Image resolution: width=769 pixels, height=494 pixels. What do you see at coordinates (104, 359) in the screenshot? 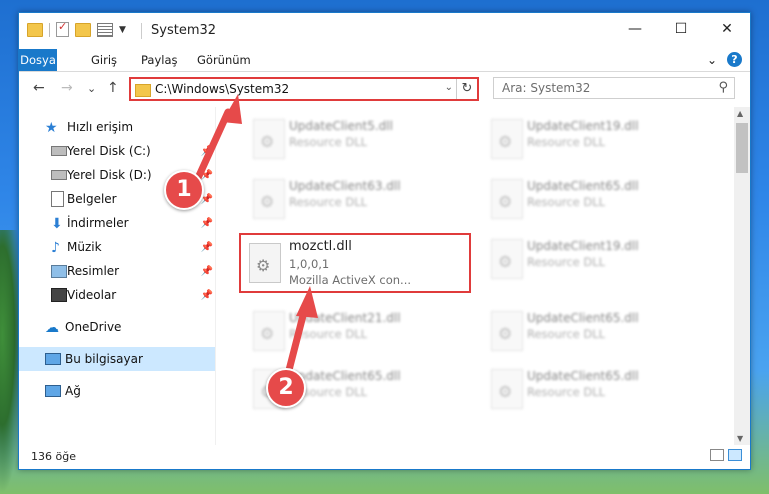
I see `sidebar-item-label: Bu bilgisayar` at bounding box center [104, 359].